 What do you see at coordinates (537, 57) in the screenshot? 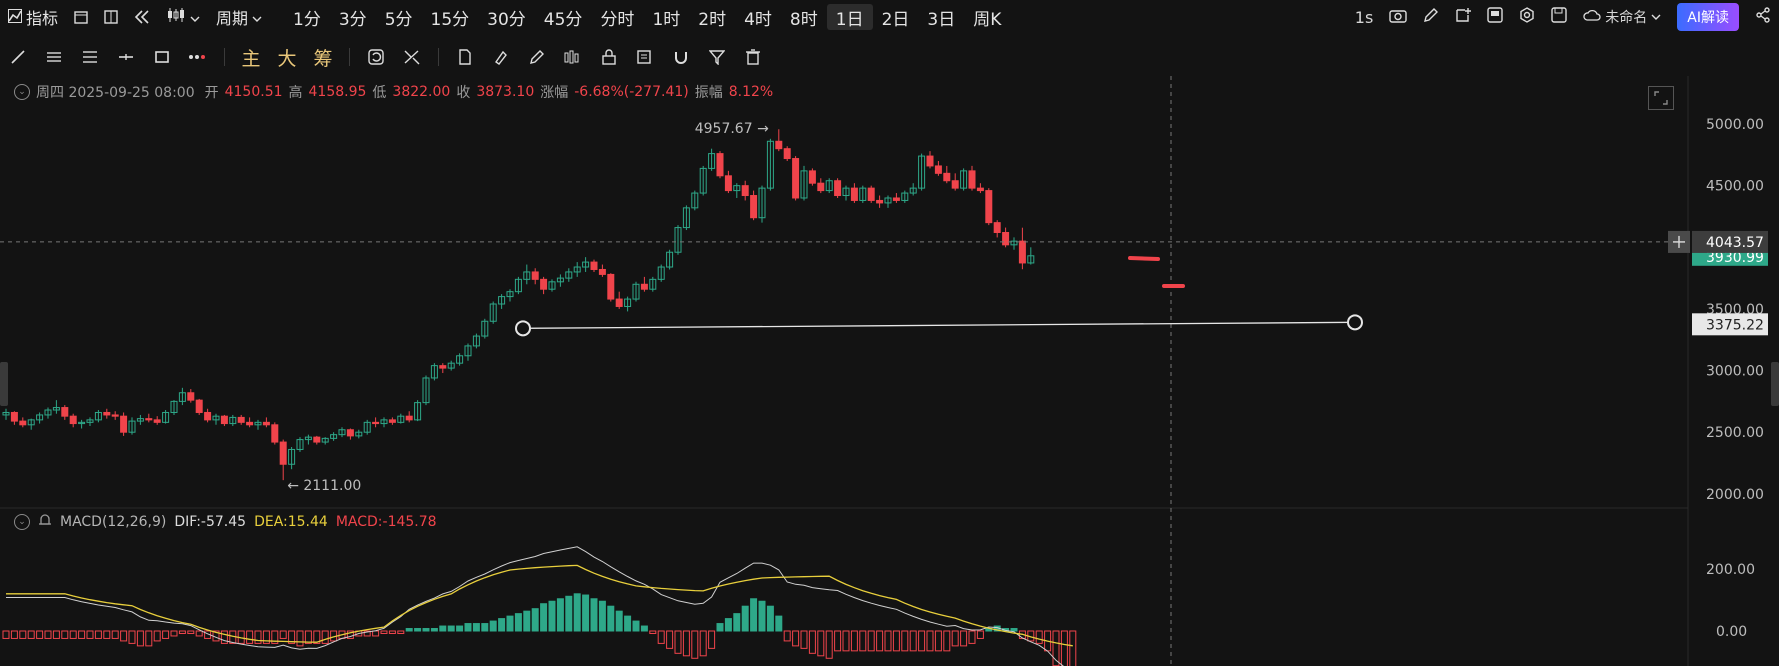
I see `pencil-icon` at bounding box center [537, 57].